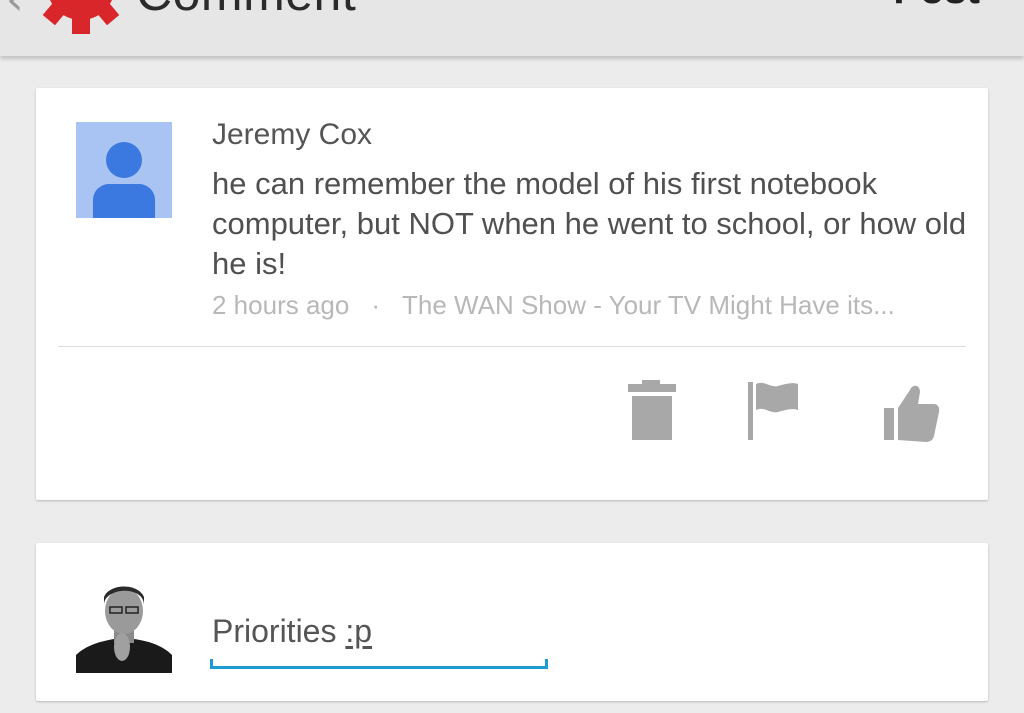  Describe the element at coordinates (359, 631) in the screenshot. I see `reply-text-underlined: :p` at that location.